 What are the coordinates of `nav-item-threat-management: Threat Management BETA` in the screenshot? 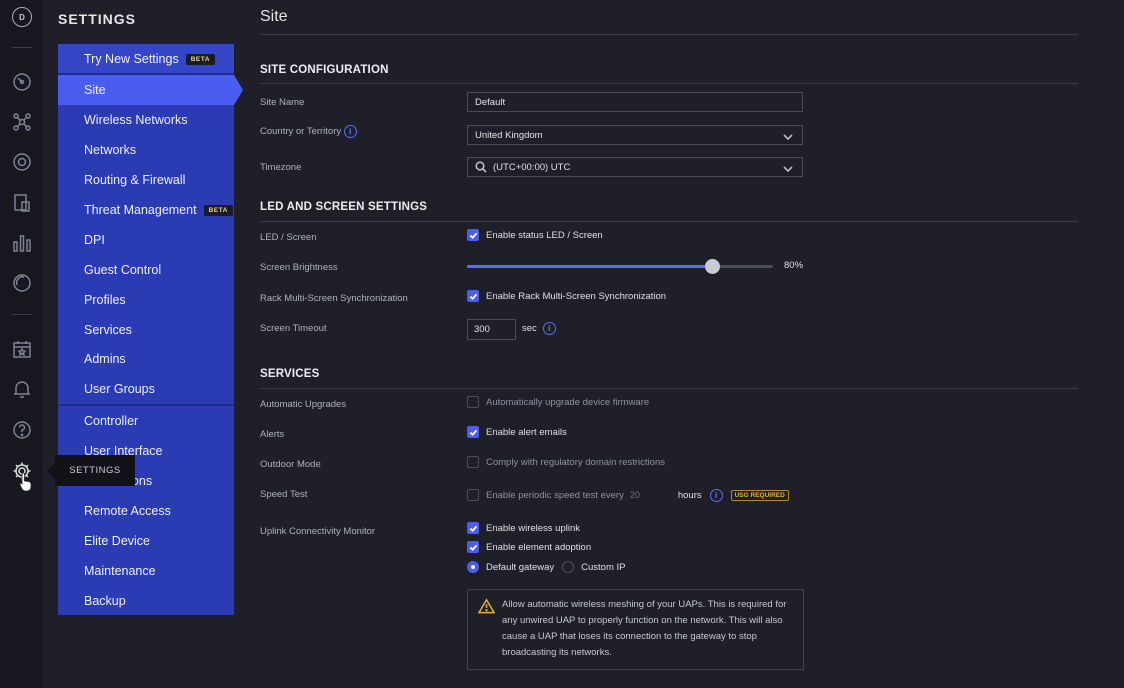 It's located at (146, 210).